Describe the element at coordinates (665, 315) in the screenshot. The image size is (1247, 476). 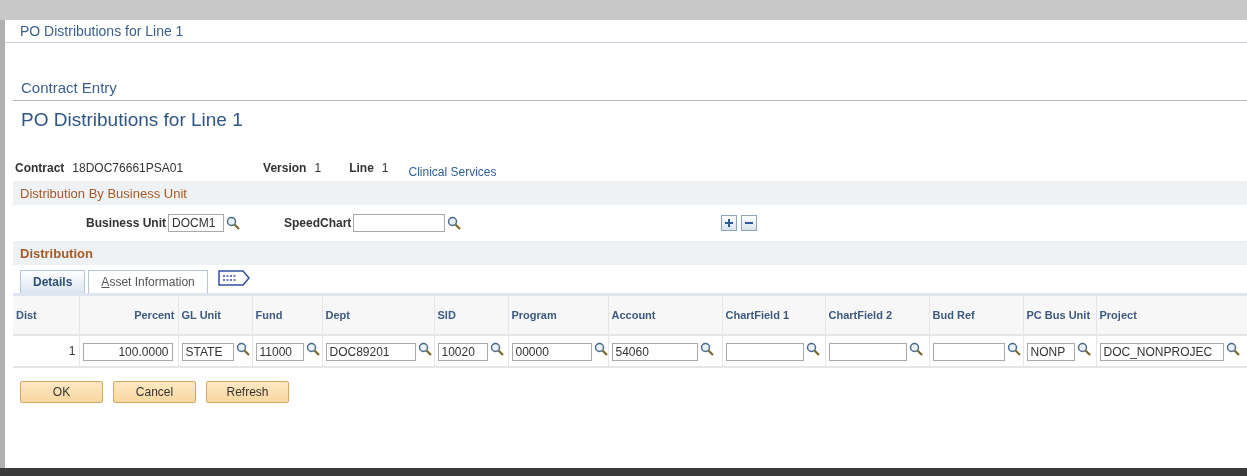
I see `column-header: Account` at that location.